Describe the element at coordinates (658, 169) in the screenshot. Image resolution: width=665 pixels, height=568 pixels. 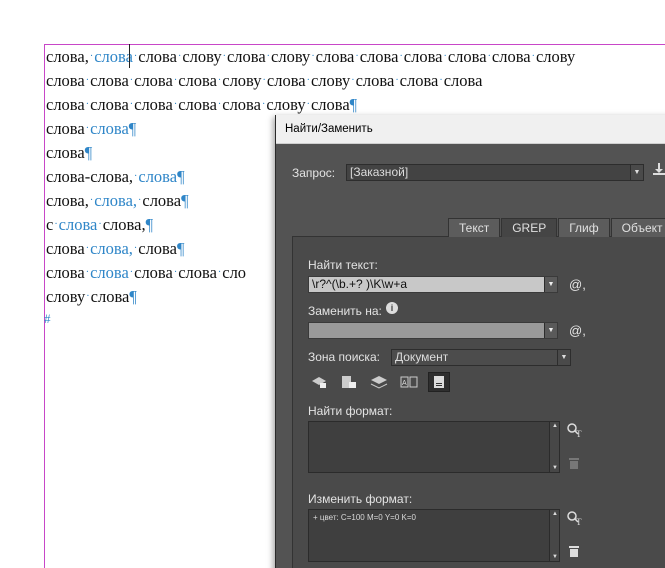
I see `save-query-icon` at that location.